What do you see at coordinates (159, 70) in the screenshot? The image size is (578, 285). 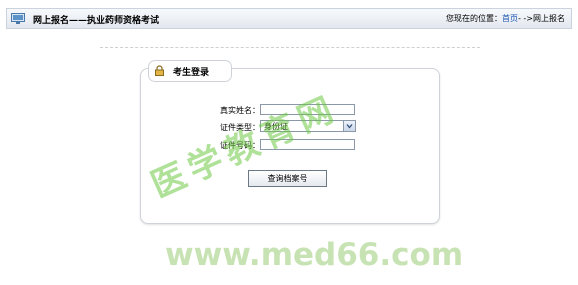 I see `lock-icon` at bounding box center [159, 70].